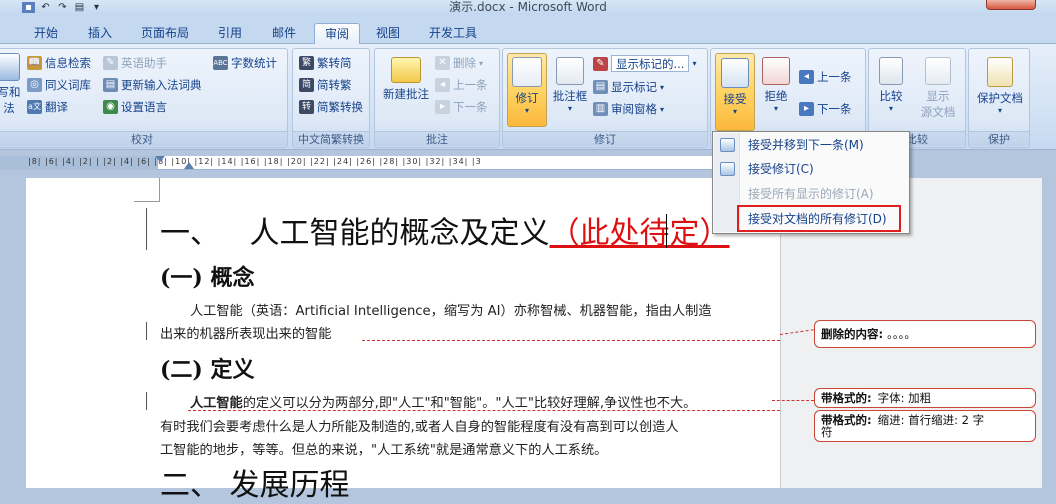 The width and height of the screenshot is (1056, 504). What do you see at coordinates (644, 63) in the screenshot?
I see `display-for-review-dropdown: ✎ 显示标记的... ▾` at bounding box center [644, 63].